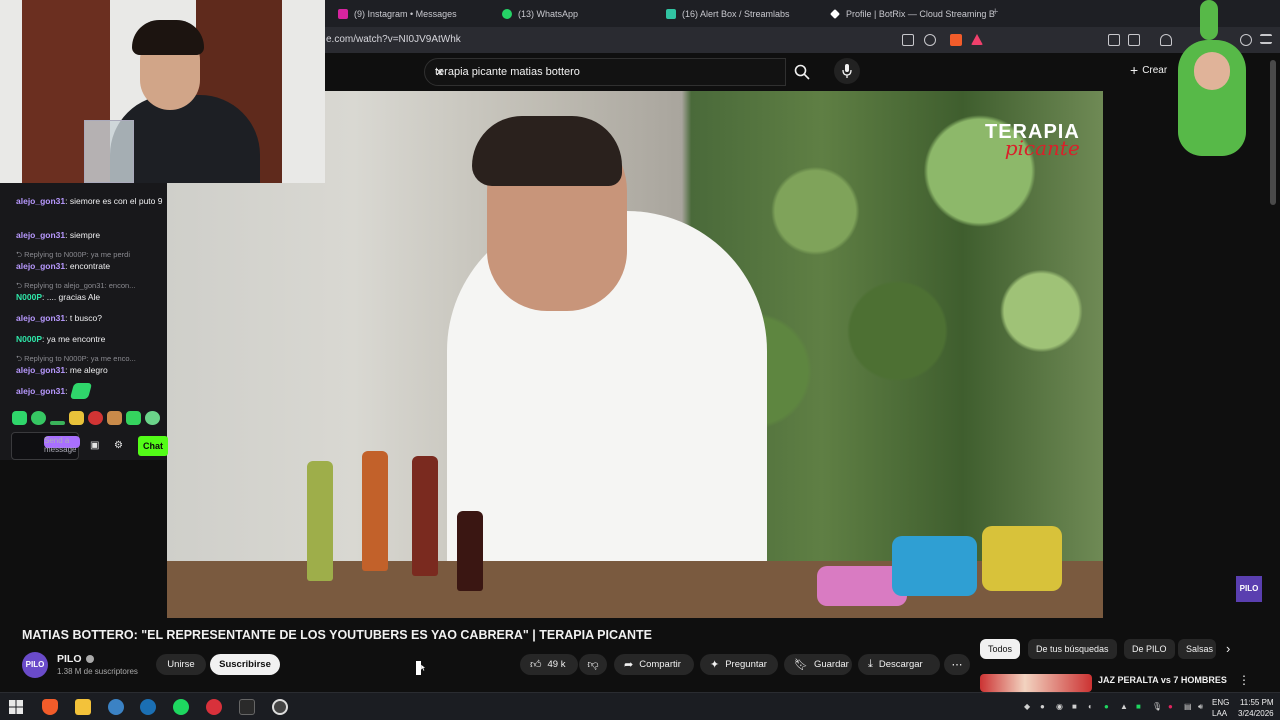 This screenshot has width=1280, height=720. What do you see at coordinates (280, 707) in the screenshot?
I see `obs-icon` at bounding box center [280, 707].